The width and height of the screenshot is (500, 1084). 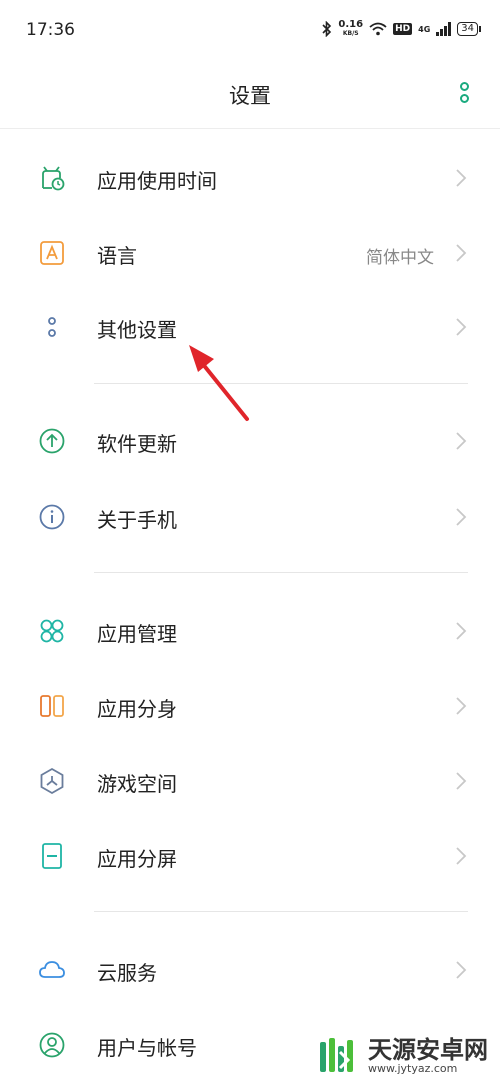 I want to click on watermark: 天源安卓网 www.jytyaz.com, so click(x=403, y=1056).